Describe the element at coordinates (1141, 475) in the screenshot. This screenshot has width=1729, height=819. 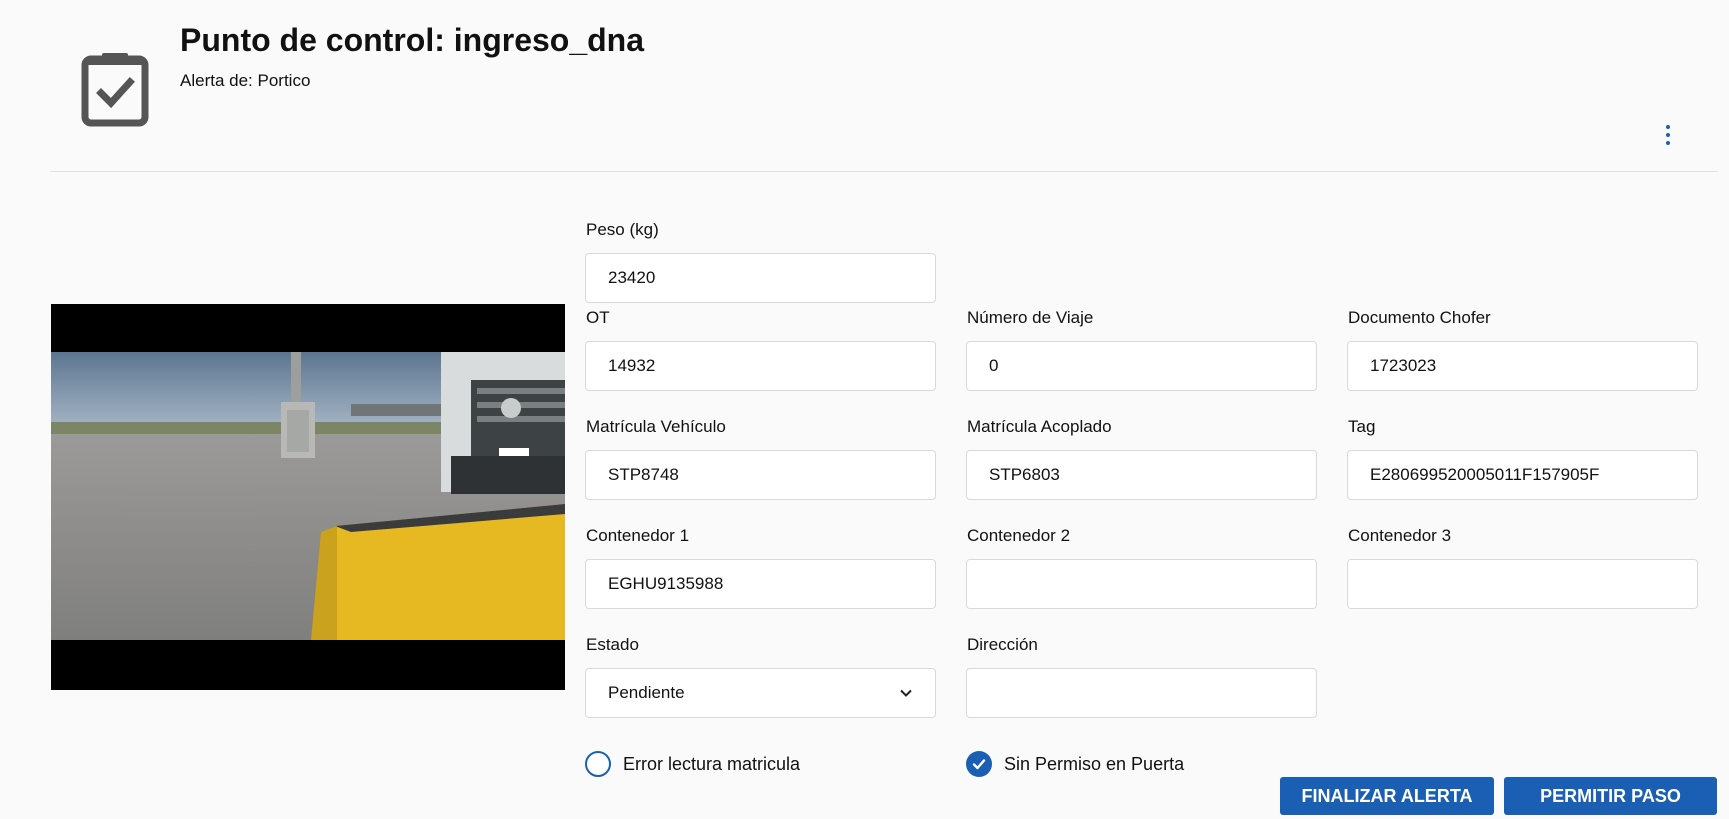
I see `matricula-acoplado-input` at that location.